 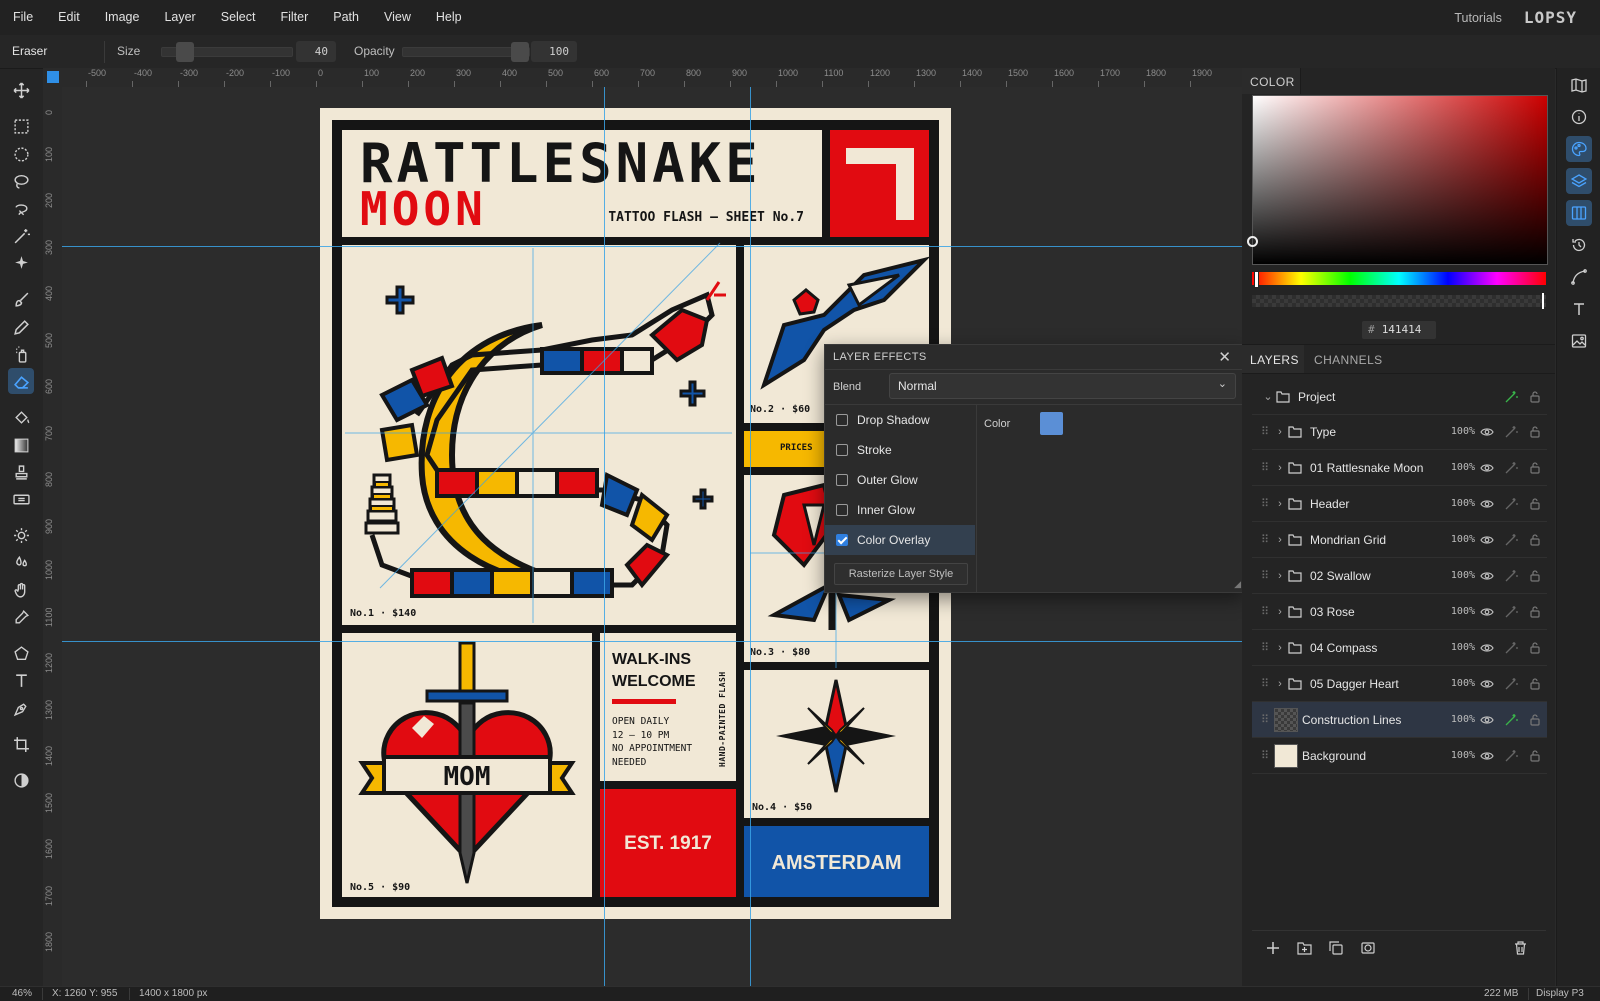 I want to click on rasterize-button: Rasterize Layer Style, so click(x=901, y=574).